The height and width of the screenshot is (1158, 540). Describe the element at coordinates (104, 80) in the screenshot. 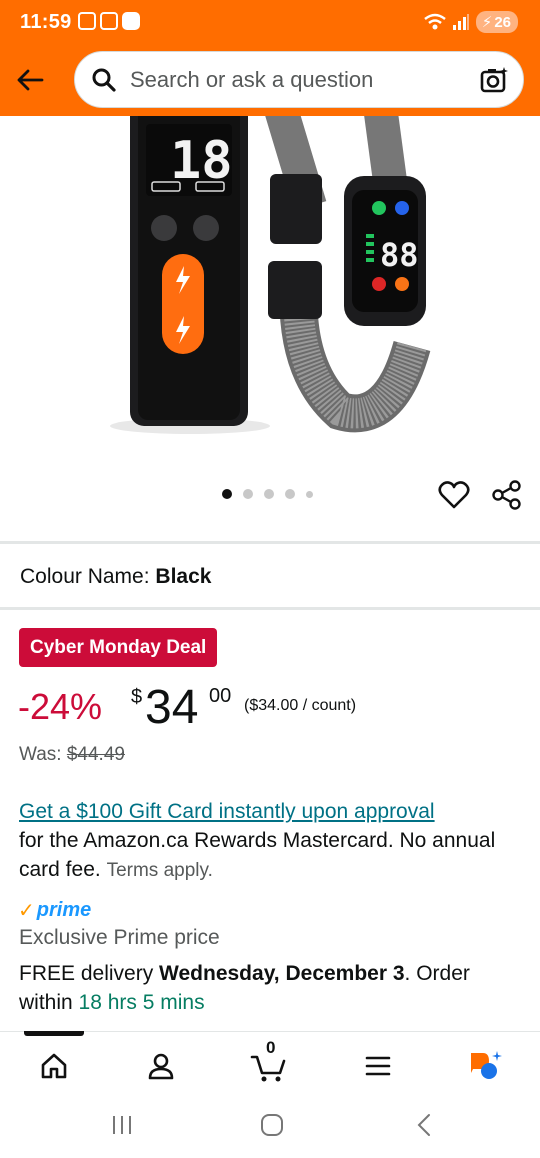

I see `search-icon` at that location.